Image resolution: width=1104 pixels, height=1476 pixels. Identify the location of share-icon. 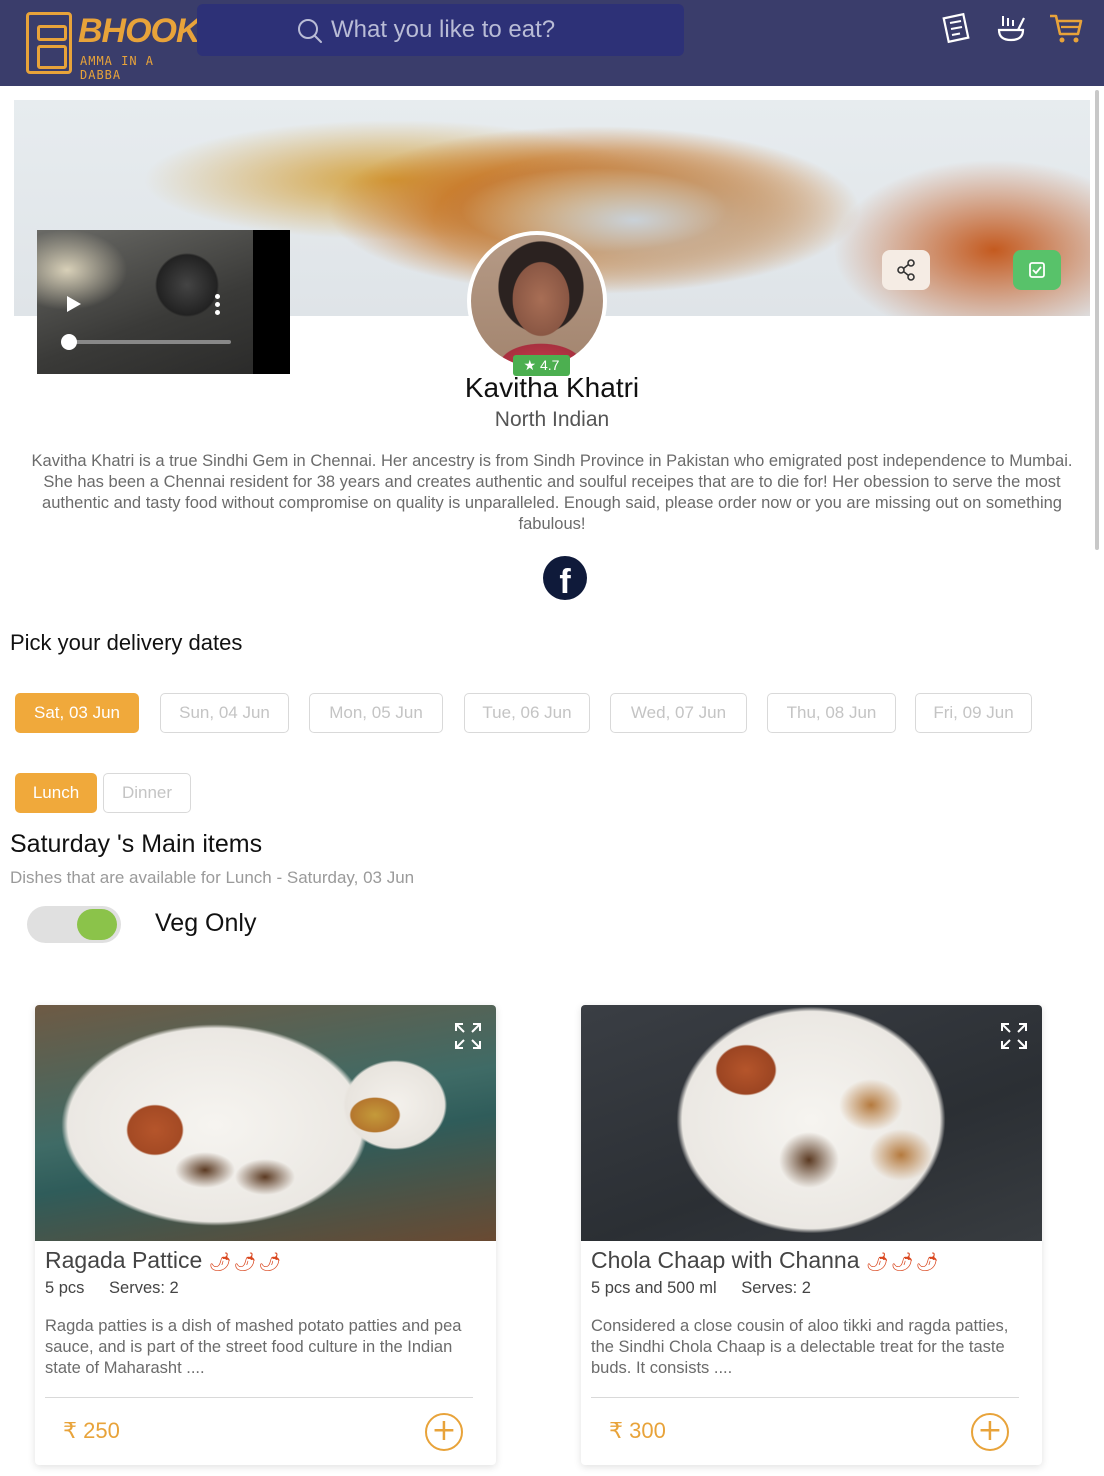
(906, 270).